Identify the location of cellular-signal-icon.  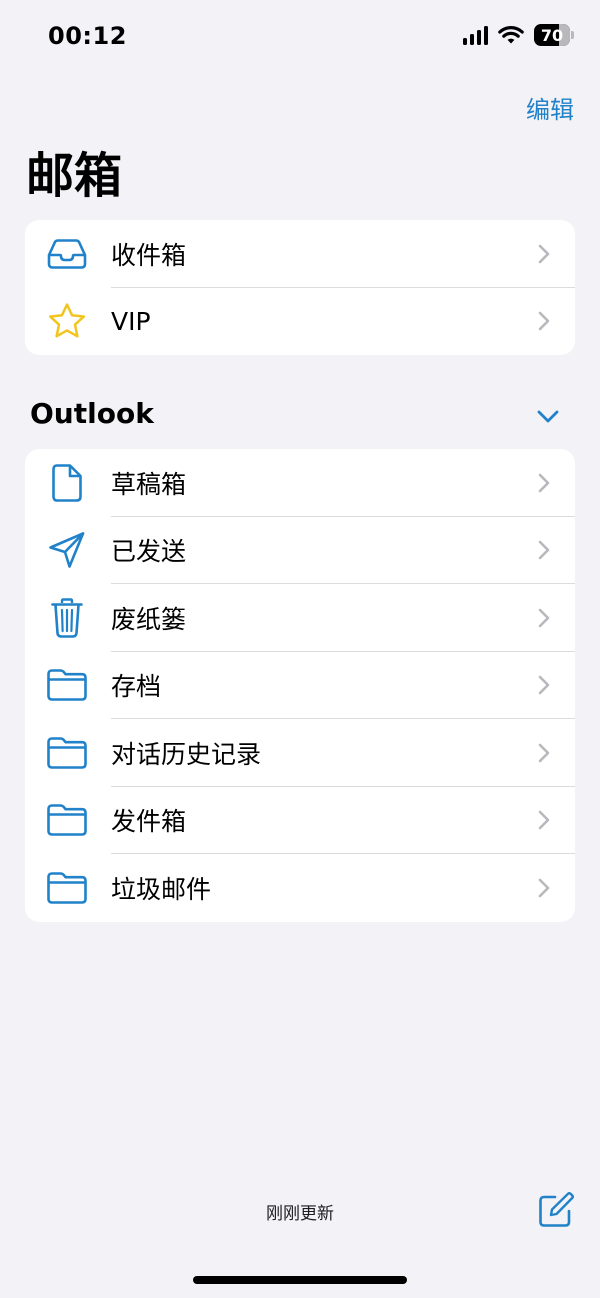
(475, 35).